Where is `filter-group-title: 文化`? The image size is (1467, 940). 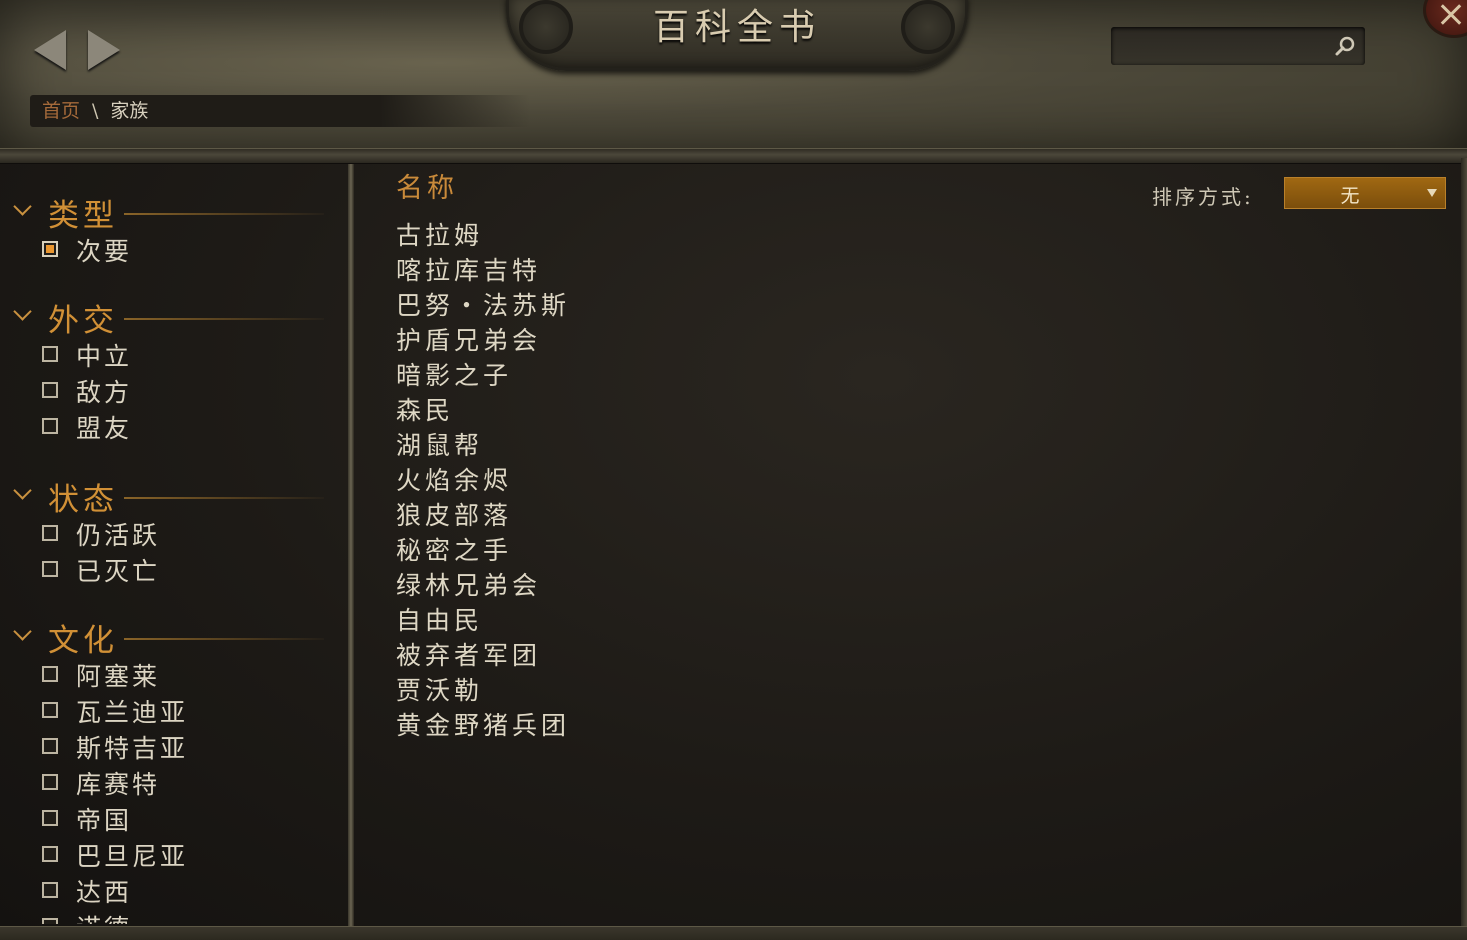
filter-group-title: 文化 is located at coordinates (83, 641).